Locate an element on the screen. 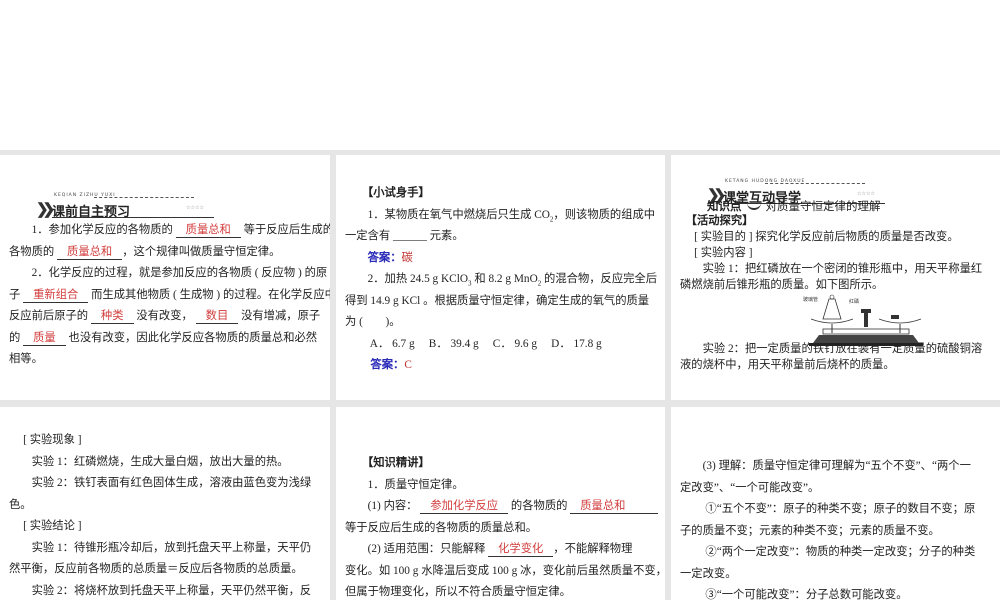 Image resolution: width=1000 pixels, height=600 pixels. text-line: ①“五个不变”：原子的种类不变；原子的数目不变；原 is located at coordinates (837, 510).